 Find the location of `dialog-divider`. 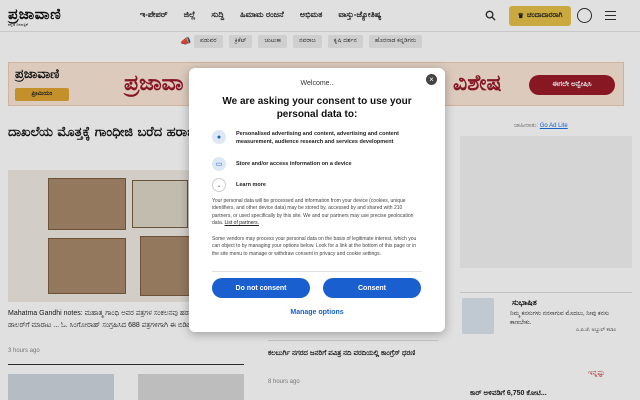

dialog-divider is located at coordinates (317, 271).